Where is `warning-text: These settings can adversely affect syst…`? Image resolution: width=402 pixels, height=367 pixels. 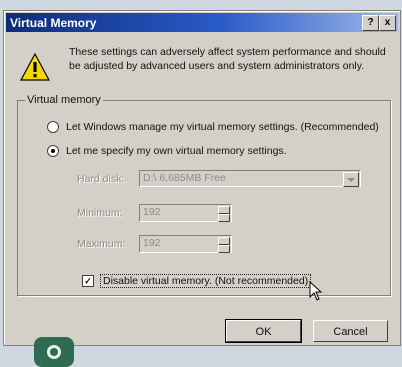 warning-text: These settings can adversely affect syst… is located at coordinates (227, 59).